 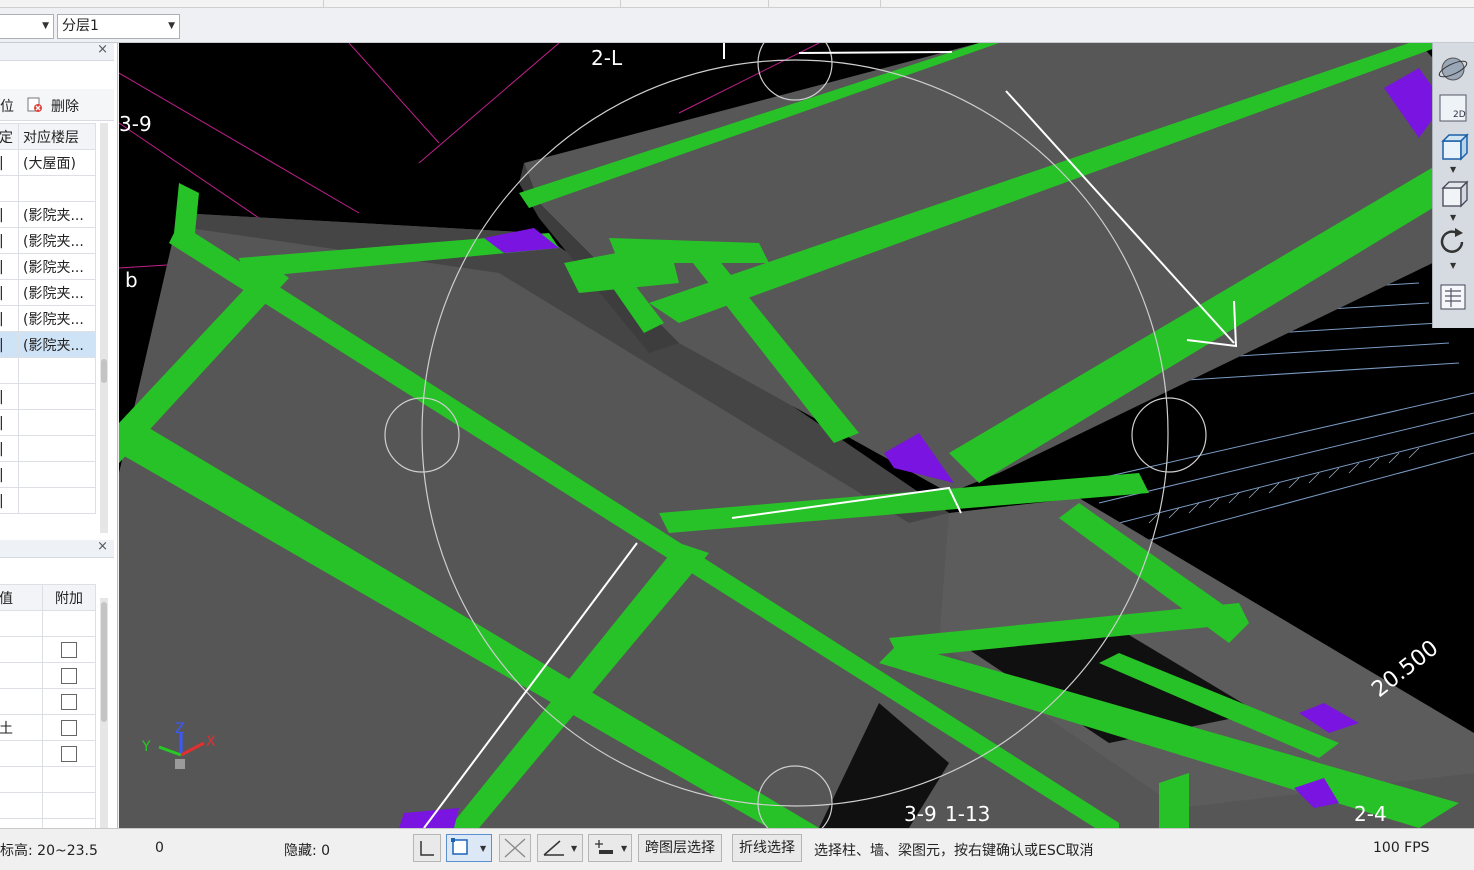 What do you see at coordinates (737, 4) in the screenshot?
I see `ribbon-edge` at bounding box center [737, 4].